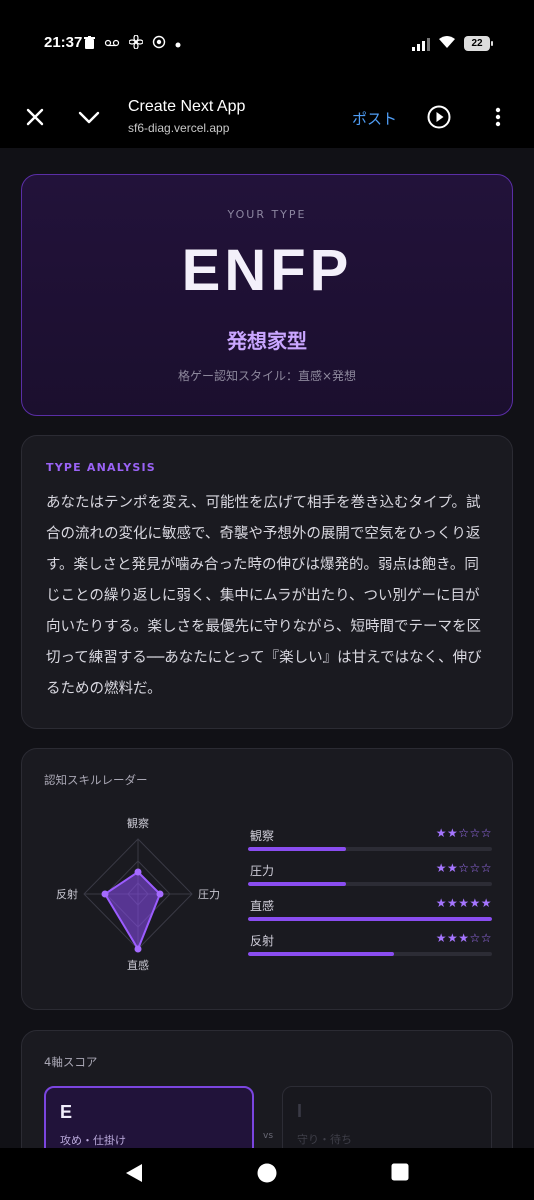 The width and height of the screenshot is (534, 1200). What do you see at coordinates (370, 914) in the screenshot?
I see `skill-row: 直感 ★★★★★` at bounding box center [370, 914].